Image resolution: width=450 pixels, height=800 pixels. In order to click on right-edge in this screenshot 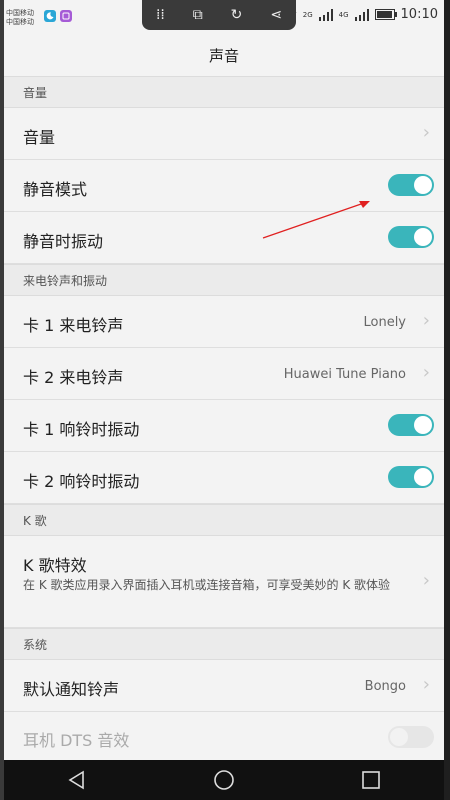, I will do `click(447, 400)`.